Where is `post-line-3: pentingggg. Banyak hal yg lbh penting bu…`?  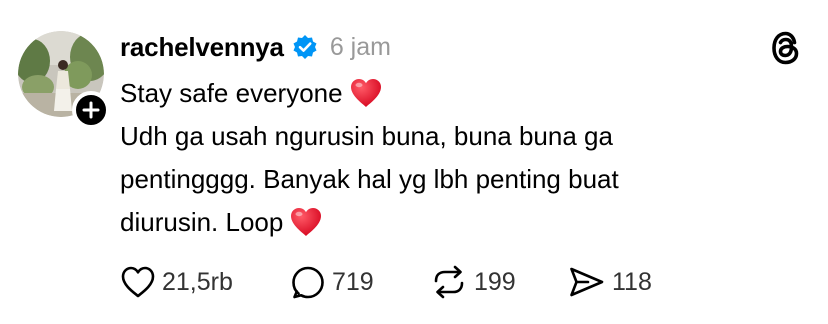 post-line-3: pentingggg. Banyak hal yg lbh penting bu… is located at coordinates (450, 179).